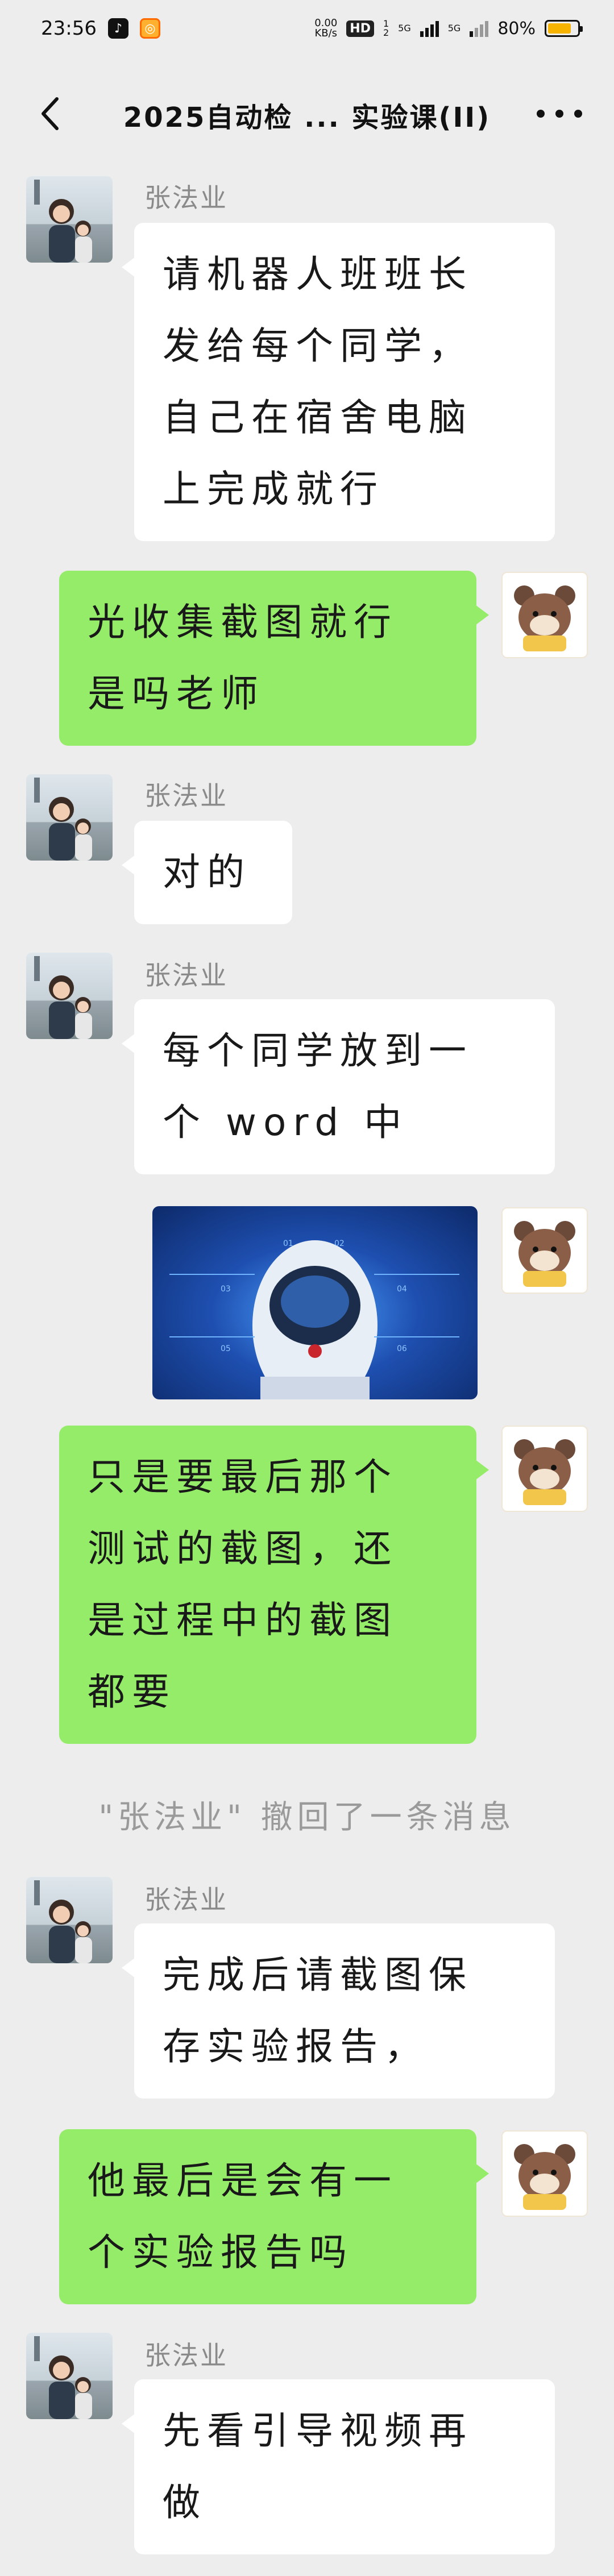 The height and width of the screenshot is (2576, 614). I want to click on hd-badge-icon: HD, so click(360, 29).